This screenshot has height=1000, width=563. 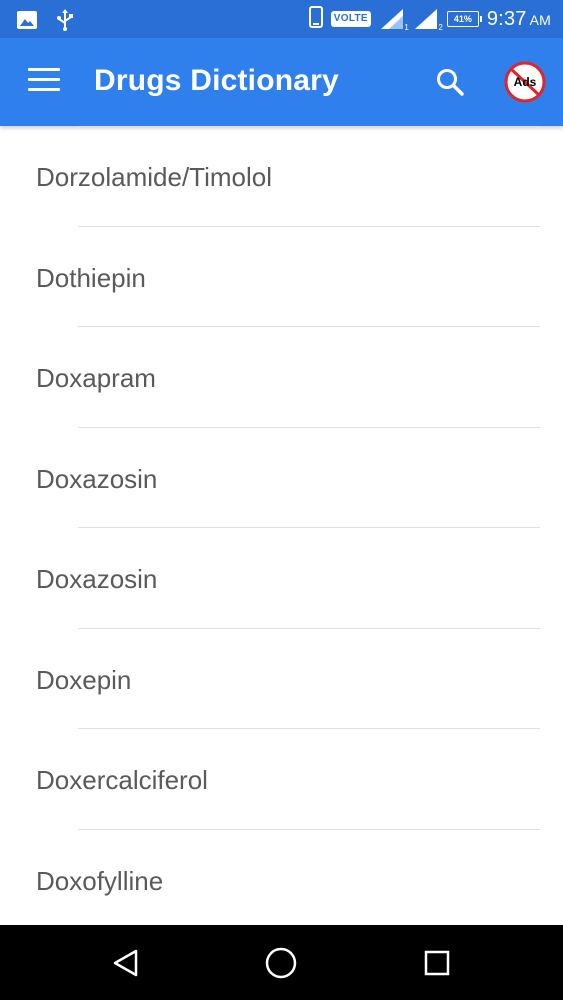 What do you see at coordinates (281, 19) in the screenshot?
I see `status-bar: VOLTE 1 2 41% 9:37 AM` at bounding box center [281, 19].